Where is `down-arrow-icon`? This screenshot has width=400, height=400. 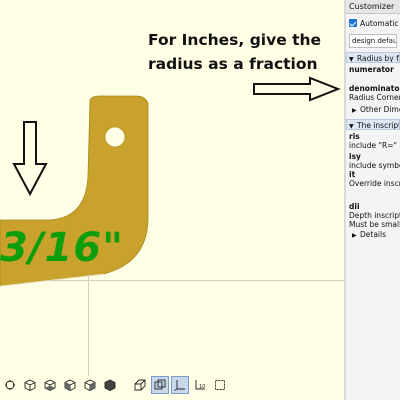 down-arrow-icon is located at coordinates (30, 159).